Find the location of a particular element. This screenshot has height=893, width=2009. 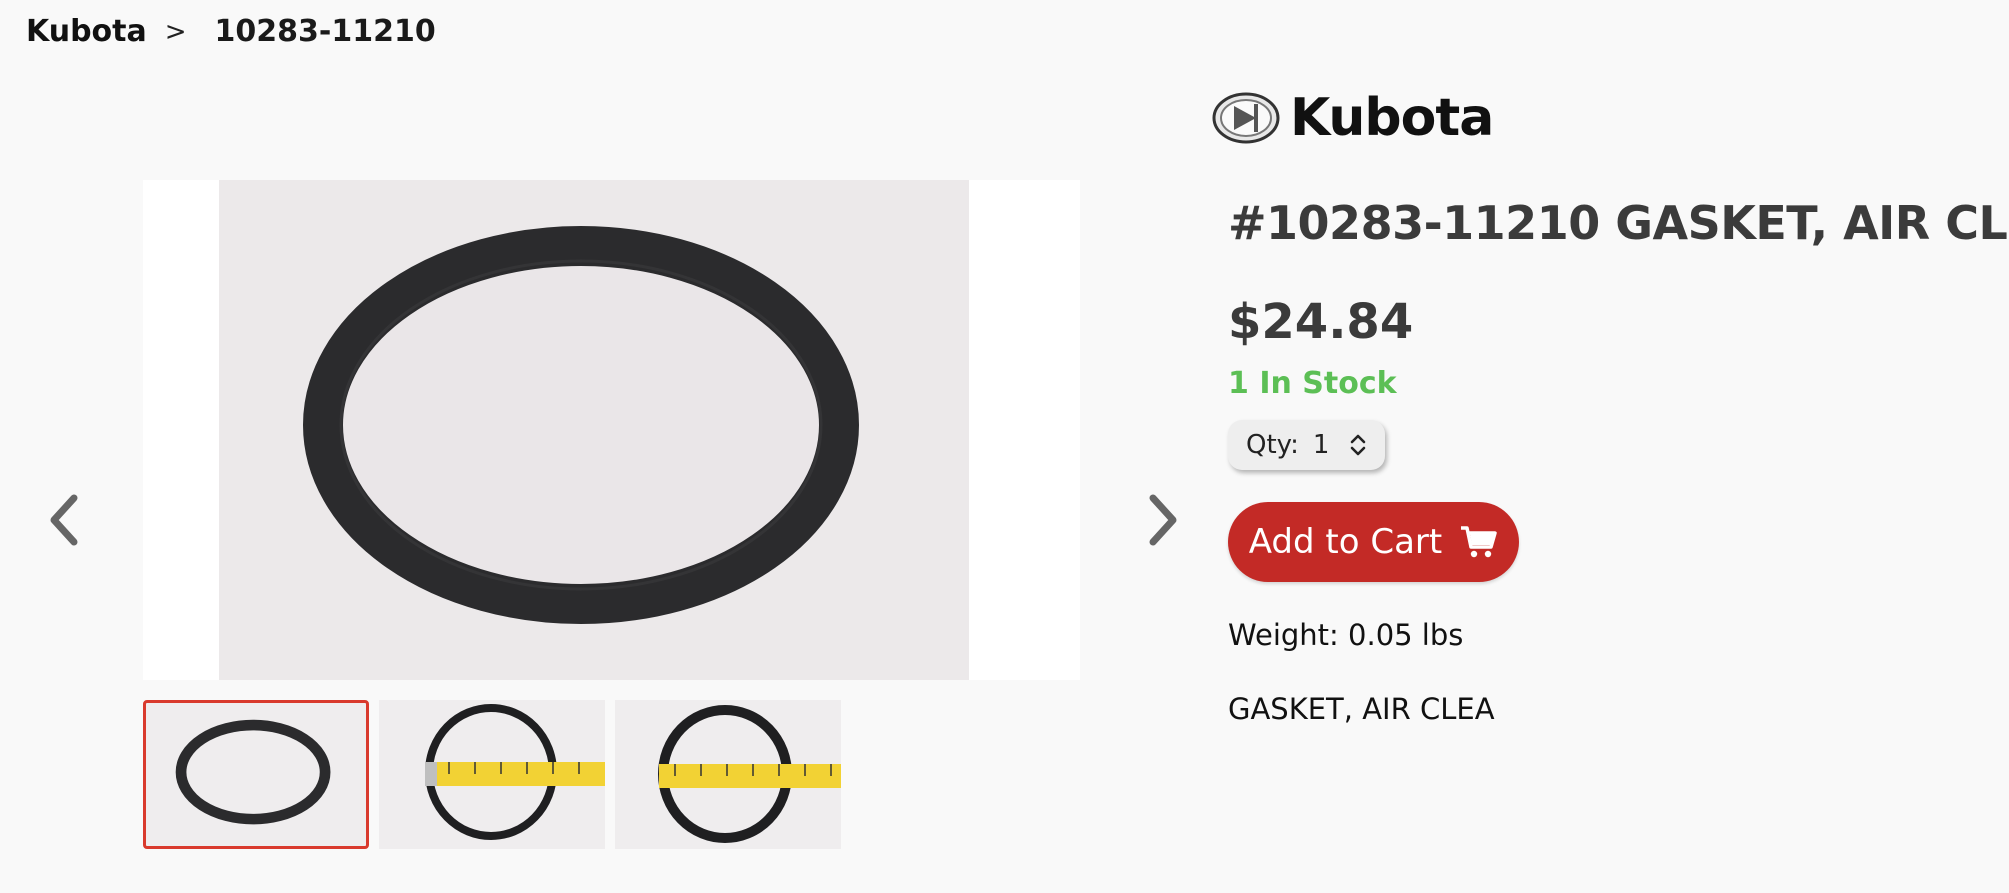

brand-logo: Kubota is located at coordinates (1353, 118).